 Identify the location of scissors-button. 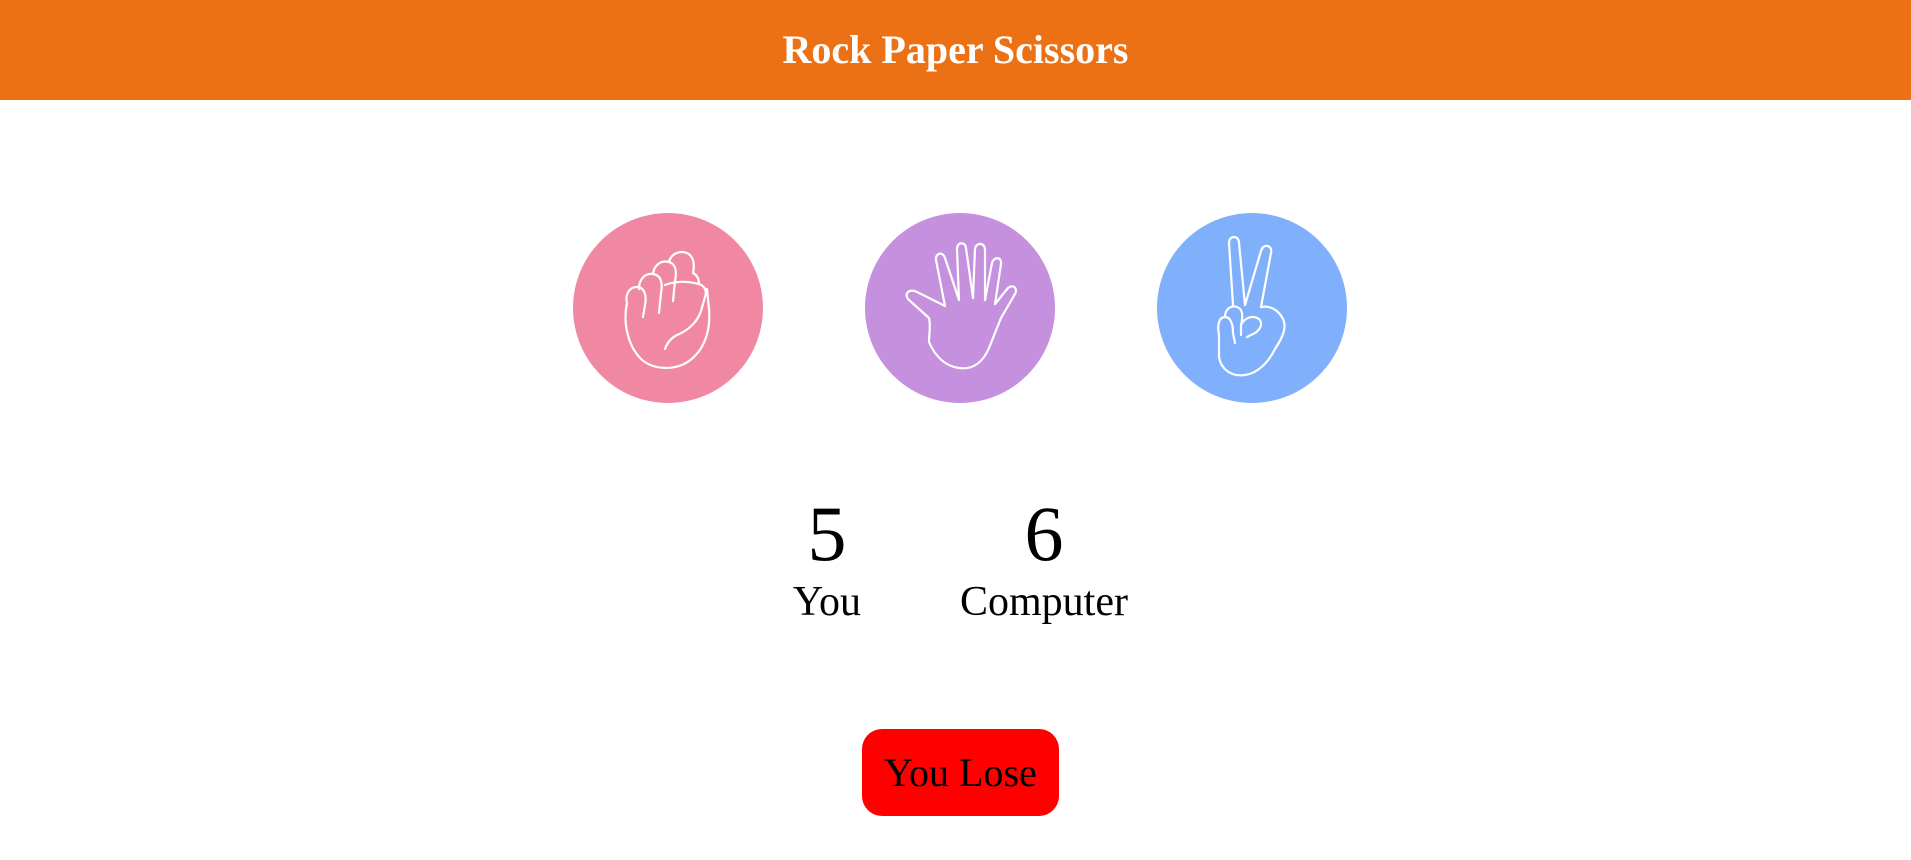
(1252, 308).